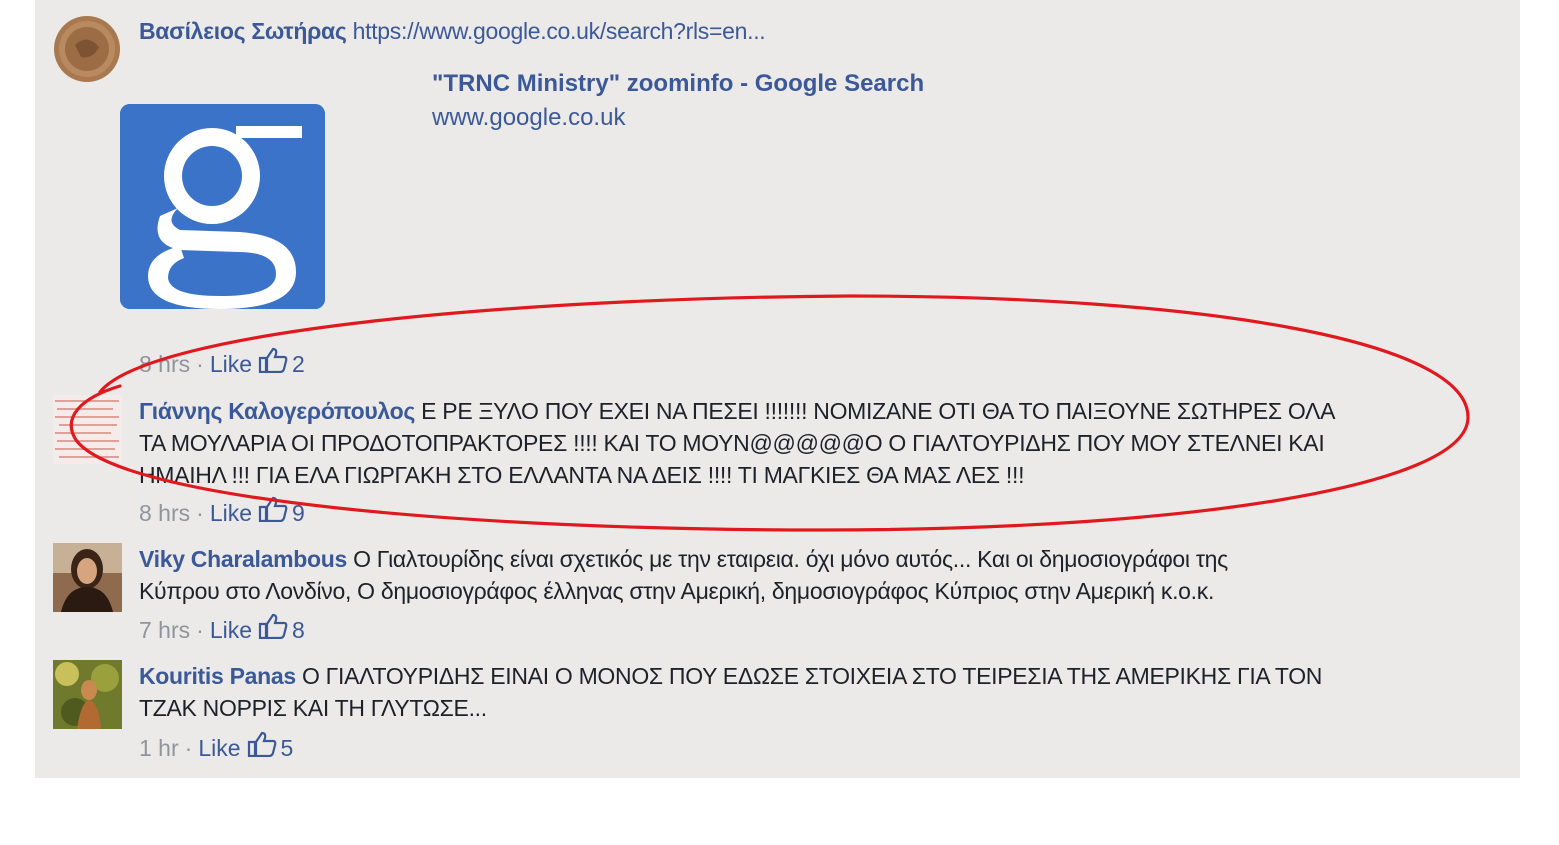 The height and width of the screenshot is (845, 1559). Describe the element at coordinates (243, 559) in the screenshot. I see `comment-author: Viky Charalambous` at that location.